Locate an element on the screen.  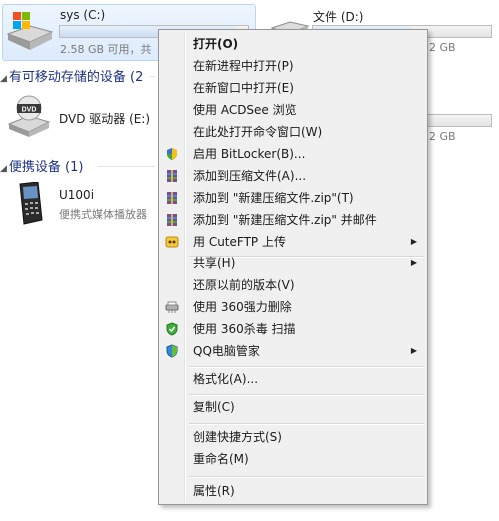
menu-item-rename: 重命名(M) is located at coordinates (293, 459).